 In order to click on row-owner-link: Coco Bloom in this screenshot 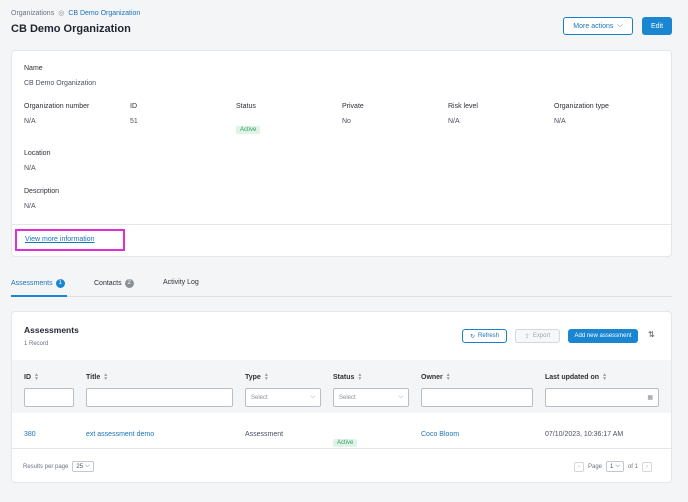, I will do `click(440, 434)`.